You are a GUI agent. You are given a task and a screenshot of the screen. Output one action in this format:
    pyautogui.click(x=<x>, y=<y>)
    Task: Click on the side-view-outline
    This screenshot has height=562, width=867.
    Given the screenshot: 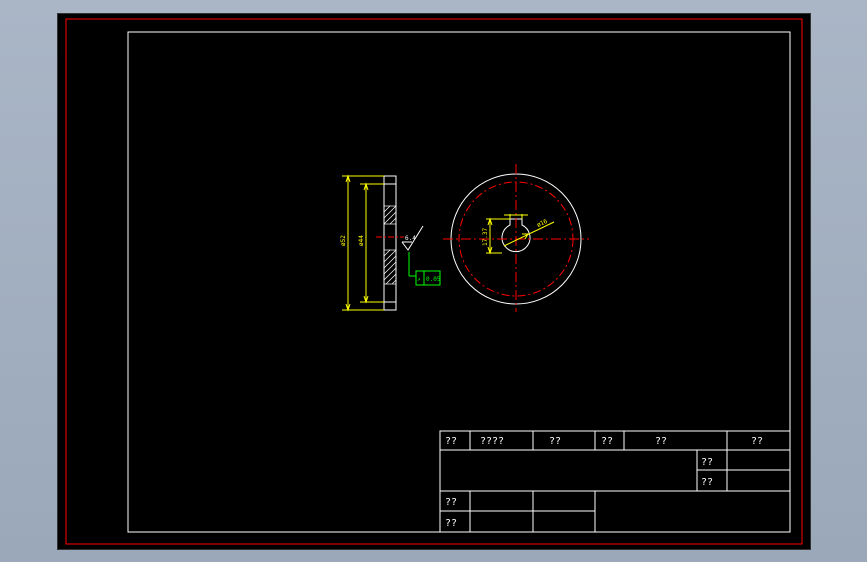 What is the action you would take?
    pyautogui.click(x=390, y=243)
    